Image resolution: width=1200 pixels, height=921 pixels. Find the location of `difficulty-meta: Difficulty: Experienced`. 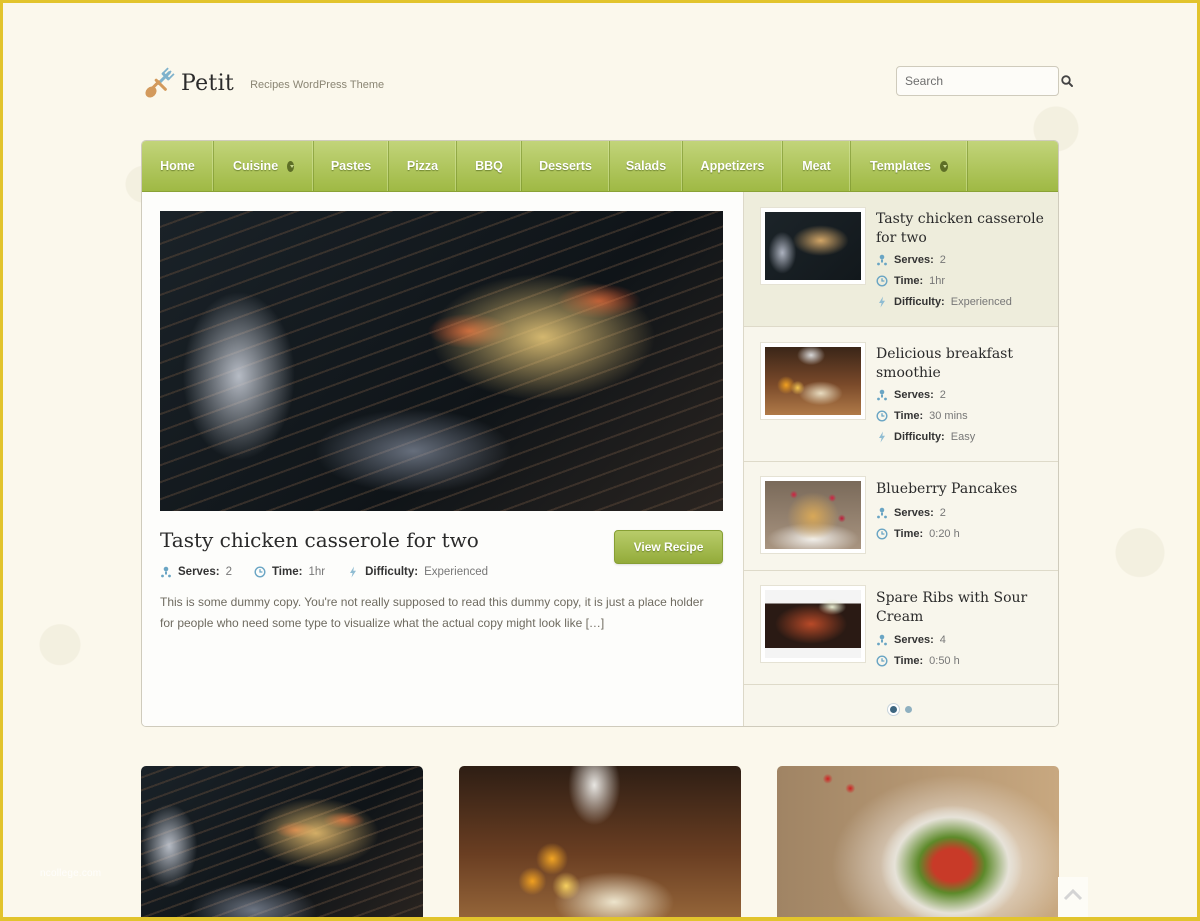

difficulty-meta: Difficulty: Experienced is located at coordinates (944, 301).